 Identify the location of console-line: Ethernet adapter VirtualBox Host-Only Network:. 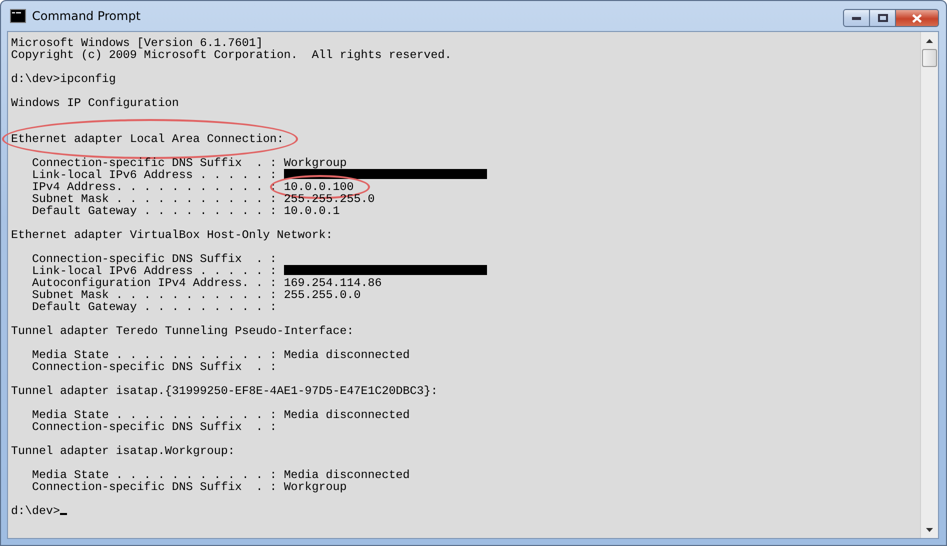
(172, 235).